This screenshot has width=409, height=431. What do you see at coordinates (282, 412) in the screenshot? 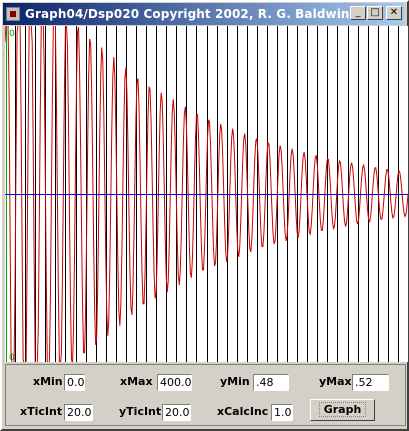
I see `xcalcinc-field: 1.0` at bounding box center [282, 412].